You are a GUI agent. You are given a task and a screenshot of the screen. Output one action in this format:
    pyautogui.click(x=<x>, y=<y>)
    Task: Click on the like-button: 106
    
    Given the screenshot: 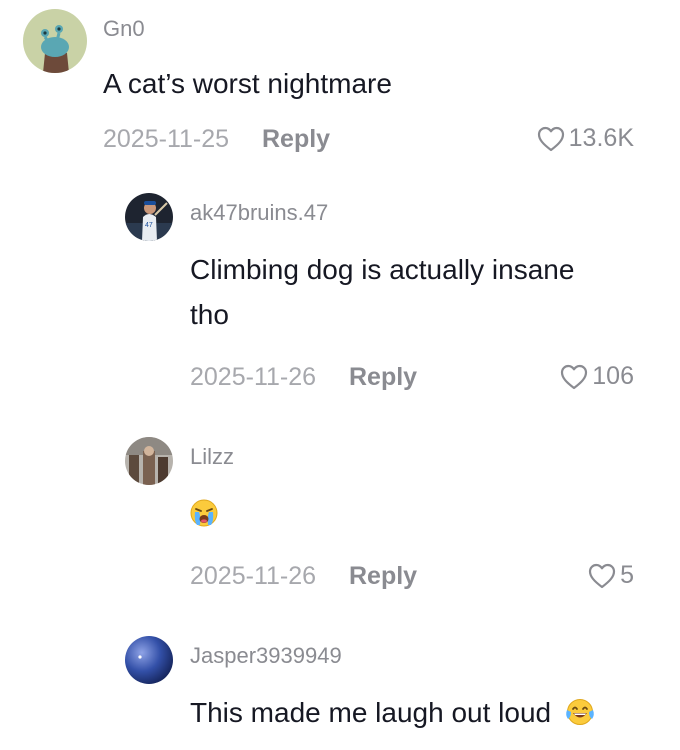 What is the action you would take?
    pyautogui.click(x=597, y=376)
    